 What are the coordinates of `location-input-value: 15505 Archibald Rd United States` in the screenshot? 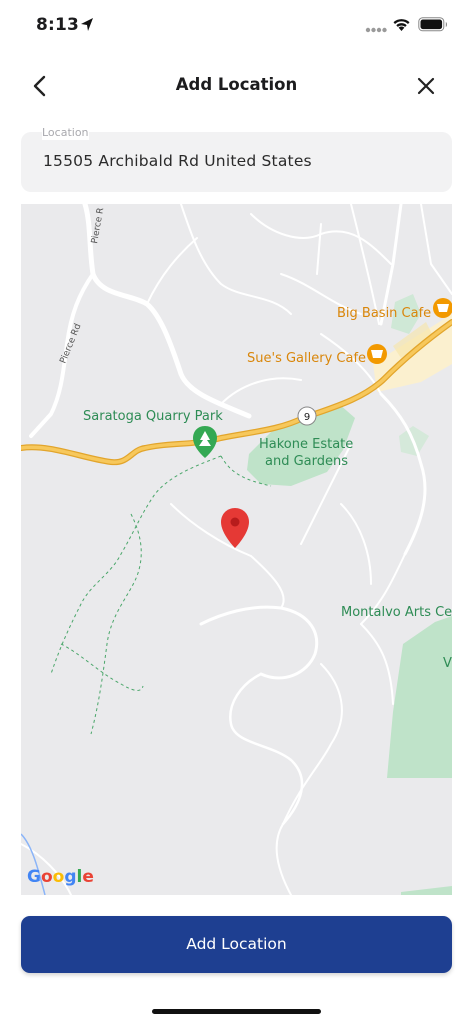 It's located at (177, 161).